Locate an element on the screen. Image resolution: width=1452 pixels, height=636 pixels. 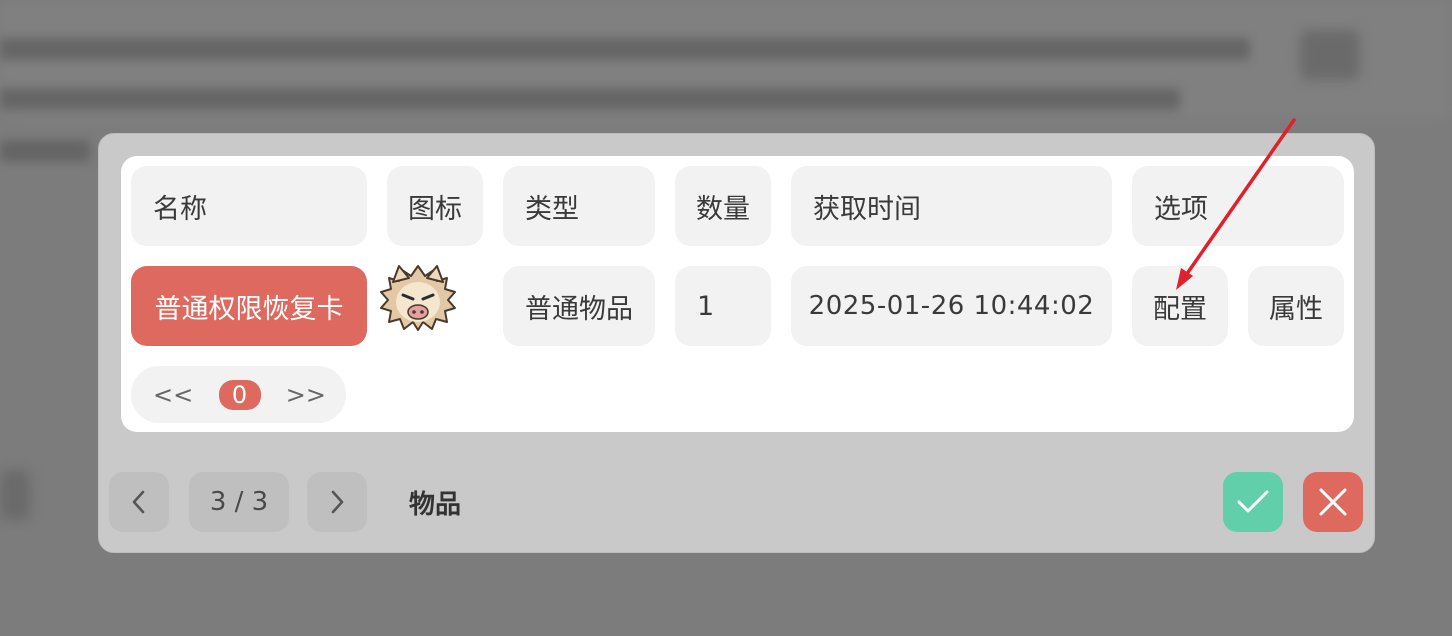
header-acquired-time: 获取时间 is located at coordinates (951, 206).